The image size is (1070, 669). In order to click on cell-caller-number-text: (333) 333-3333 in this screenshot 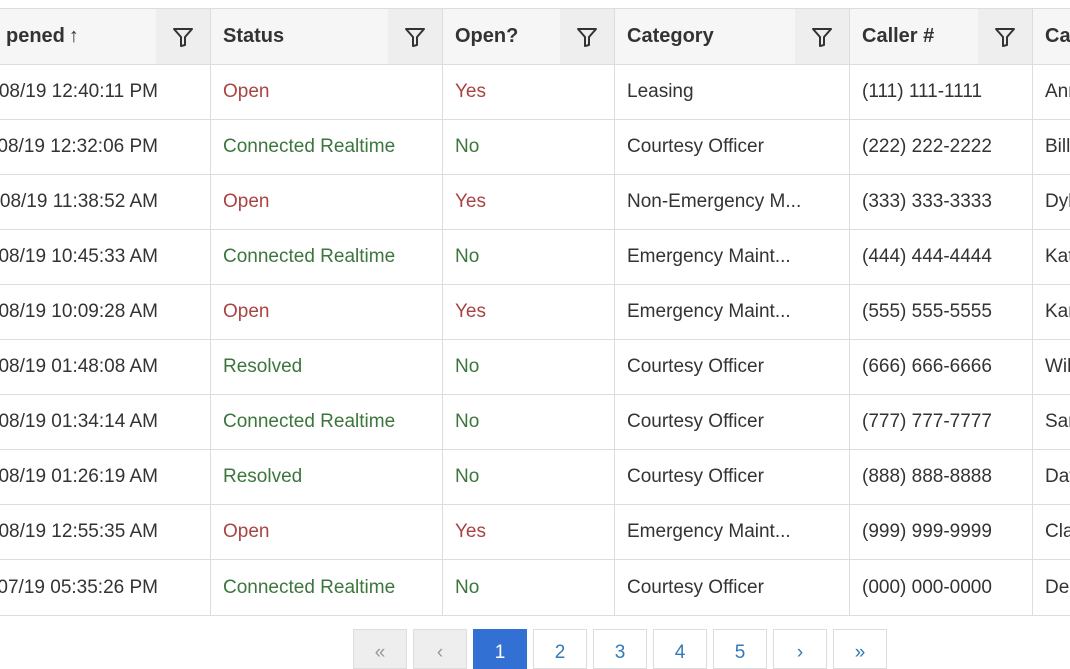, I will do `click(927, 201)`.